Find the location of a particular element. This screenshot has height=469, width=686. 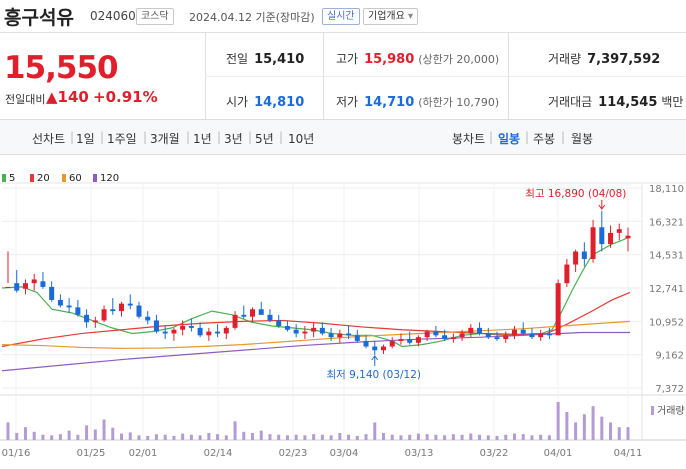

x-tick-label: 02/23 is located at coordinates (293, 453).